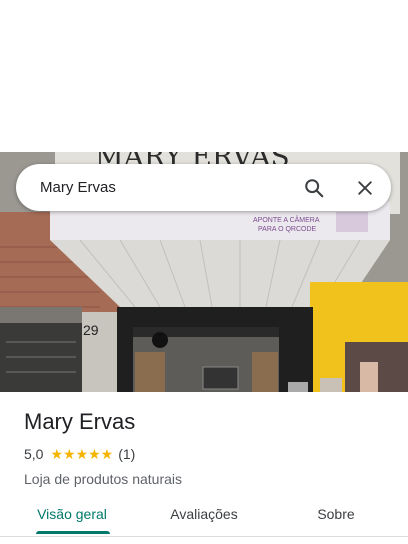 Image resolution: width=408 pixels, height=544 pixels. What do you see at coordinates (286, 219) in the screenshot?
I see `banner-line-1: APONTE A CÂMERA` at bounding box center [286, 219].